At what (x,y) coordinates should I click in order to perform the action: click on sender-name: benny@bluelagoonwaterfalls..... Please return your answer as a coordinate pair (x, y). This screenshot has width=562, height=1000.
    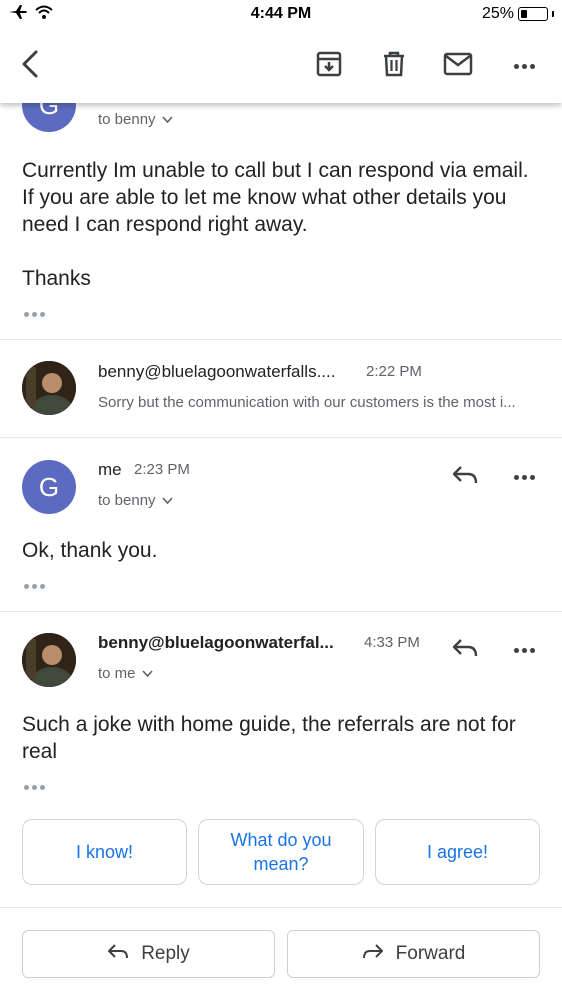
    Looking at the image, I should click on (217, 371).